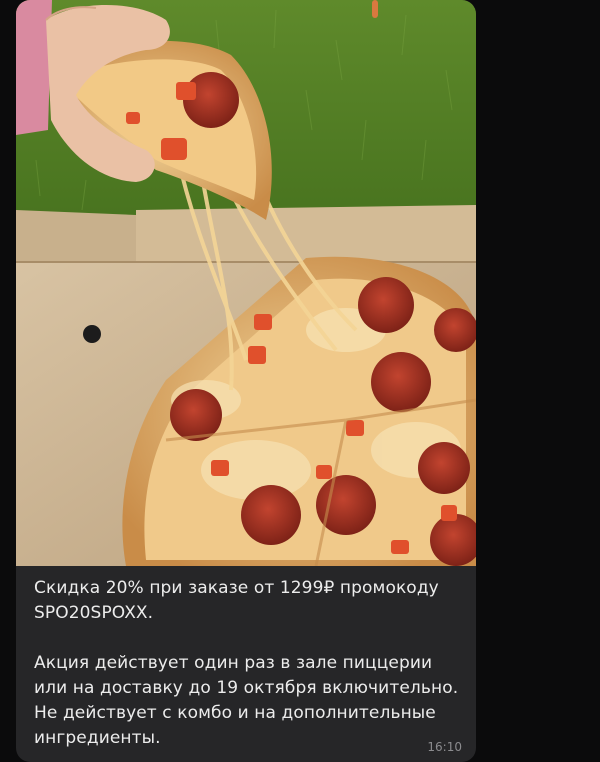 The width and height of the screenshot is (600, 762). What do you see at coordinates (444, 747) in the screenshot?
I see `message-timestamp: 16:10` at bounding box center [444, 747].